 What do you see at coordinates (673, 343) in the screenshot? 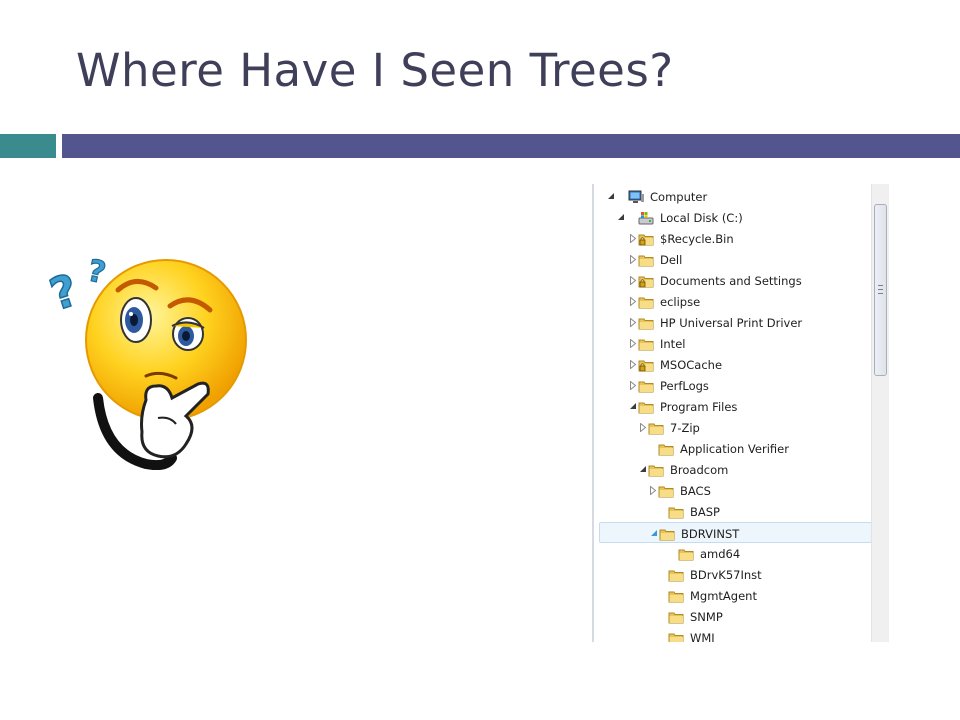
I see `tree-item-label: Intel` at bounding box center [673, 343].